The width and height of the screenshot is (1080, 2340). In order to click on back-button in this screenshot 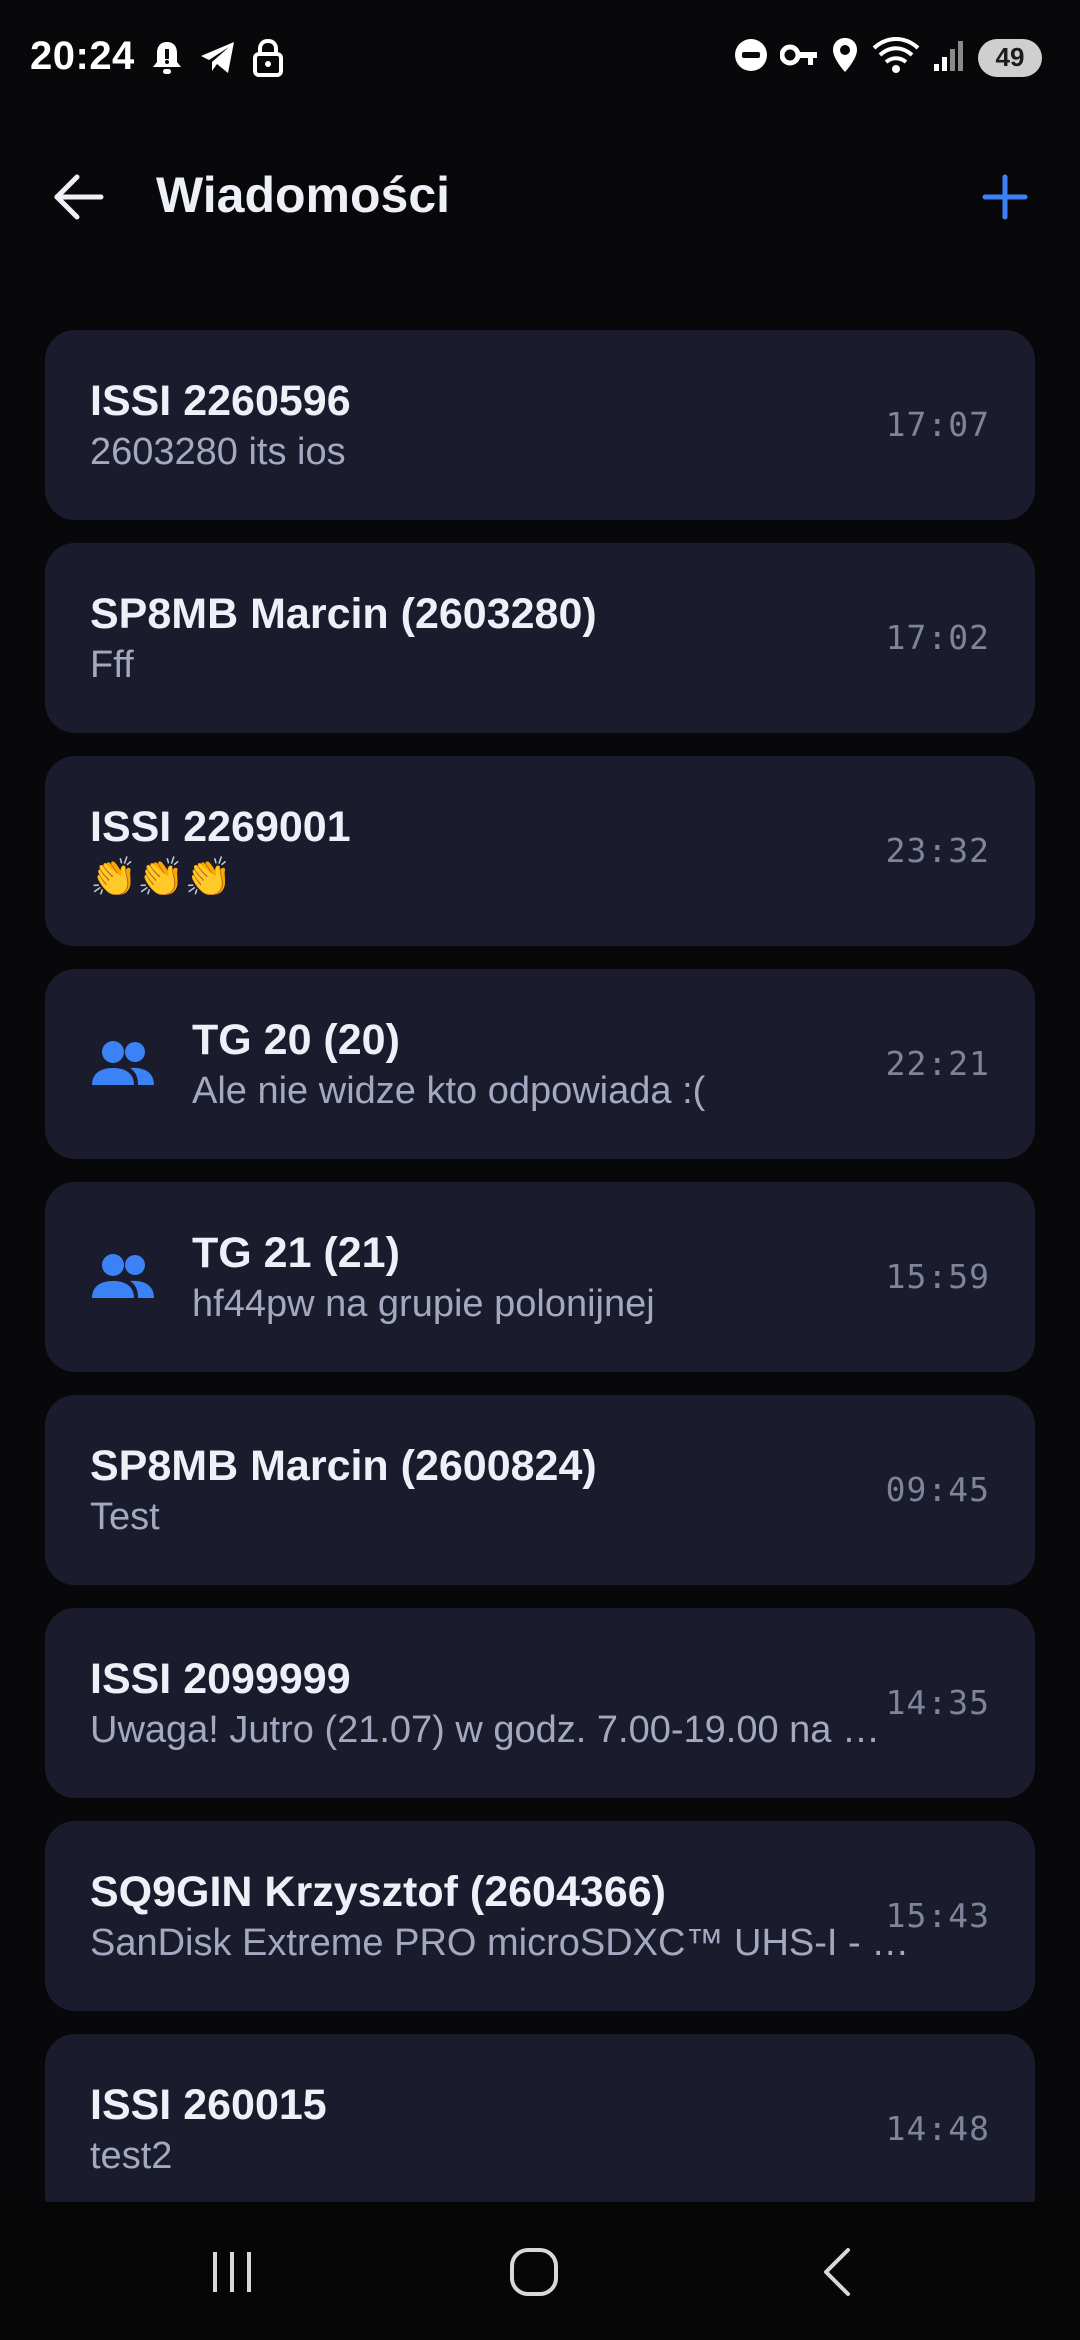, I will do `click(79, 197)`.